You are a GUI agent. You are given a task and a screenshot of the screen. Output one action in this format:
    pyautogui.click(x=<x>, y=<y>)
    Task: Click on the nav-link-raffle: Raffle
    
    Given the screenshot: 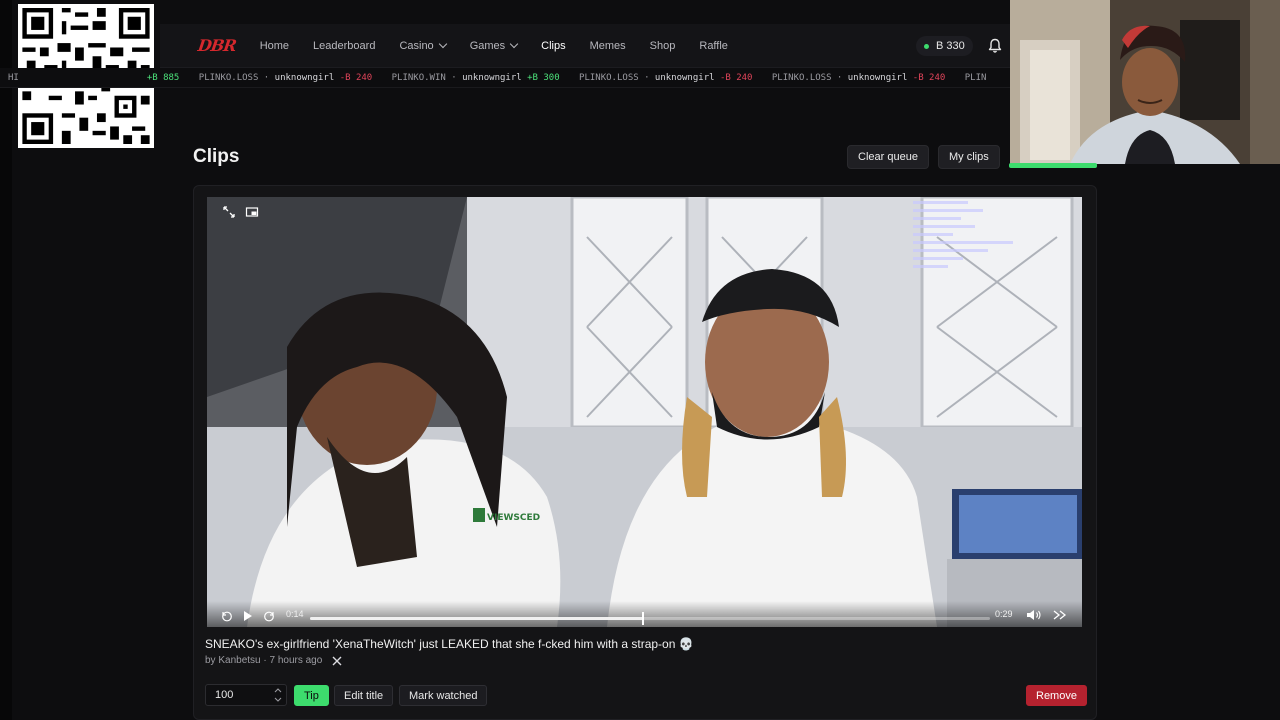 What is the action you would take?
    pyautogui.click(x=713, y=46)
    